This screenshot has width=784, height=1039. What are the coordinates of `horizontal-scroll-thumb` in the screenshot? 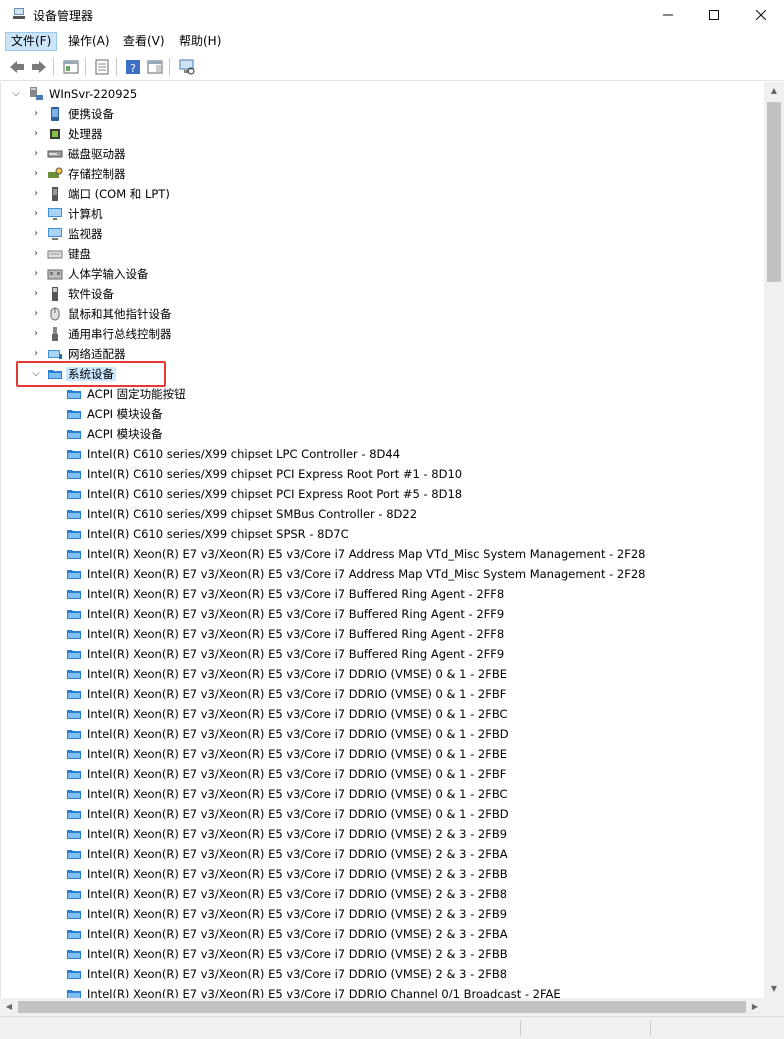 It's located at (382, 1007).